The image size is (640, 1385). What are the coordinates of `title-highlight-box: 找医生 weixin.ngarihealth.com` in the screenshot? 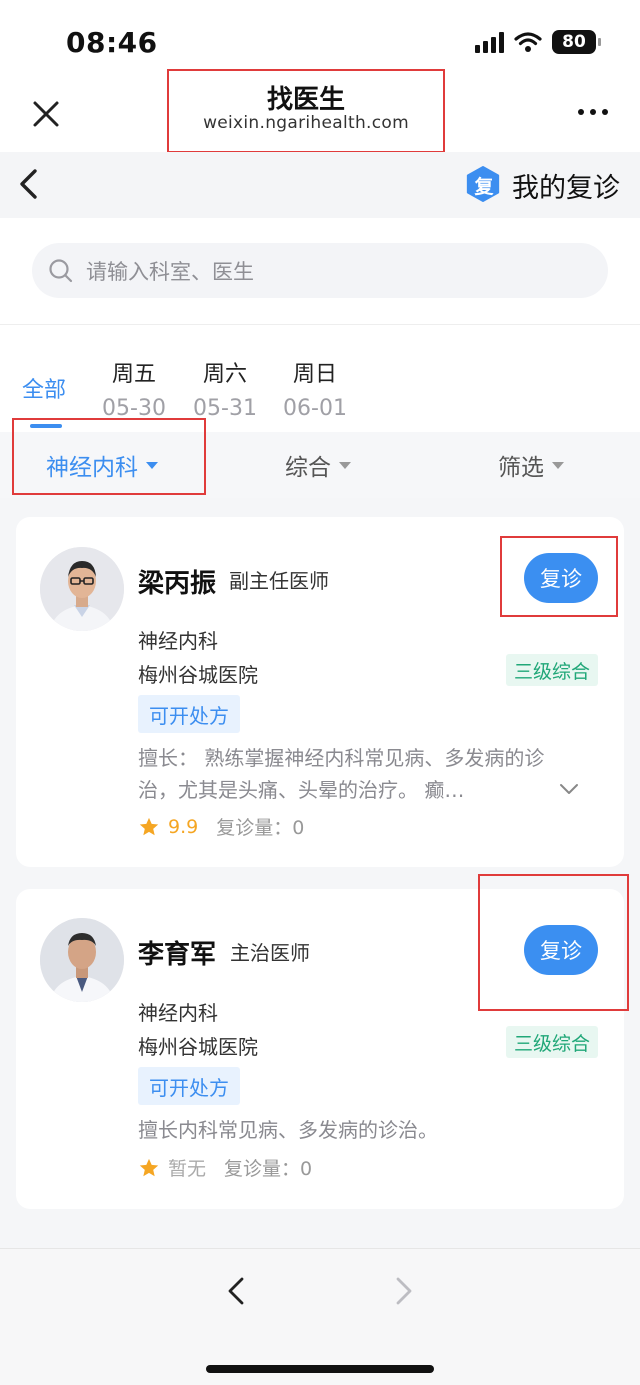 It's located at (306, 111).